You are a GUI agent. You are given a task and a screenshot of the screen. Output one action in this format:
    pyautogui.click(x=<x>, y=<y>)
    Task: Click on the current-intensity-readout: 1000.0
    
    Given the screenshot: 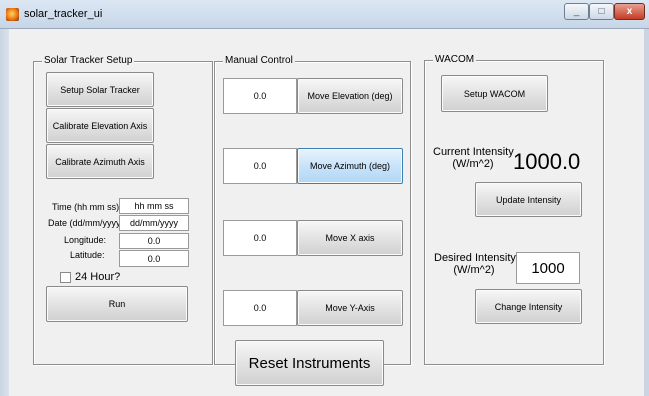 What is the action you would take?
    pyautogui.click(x=547, y=161)
    